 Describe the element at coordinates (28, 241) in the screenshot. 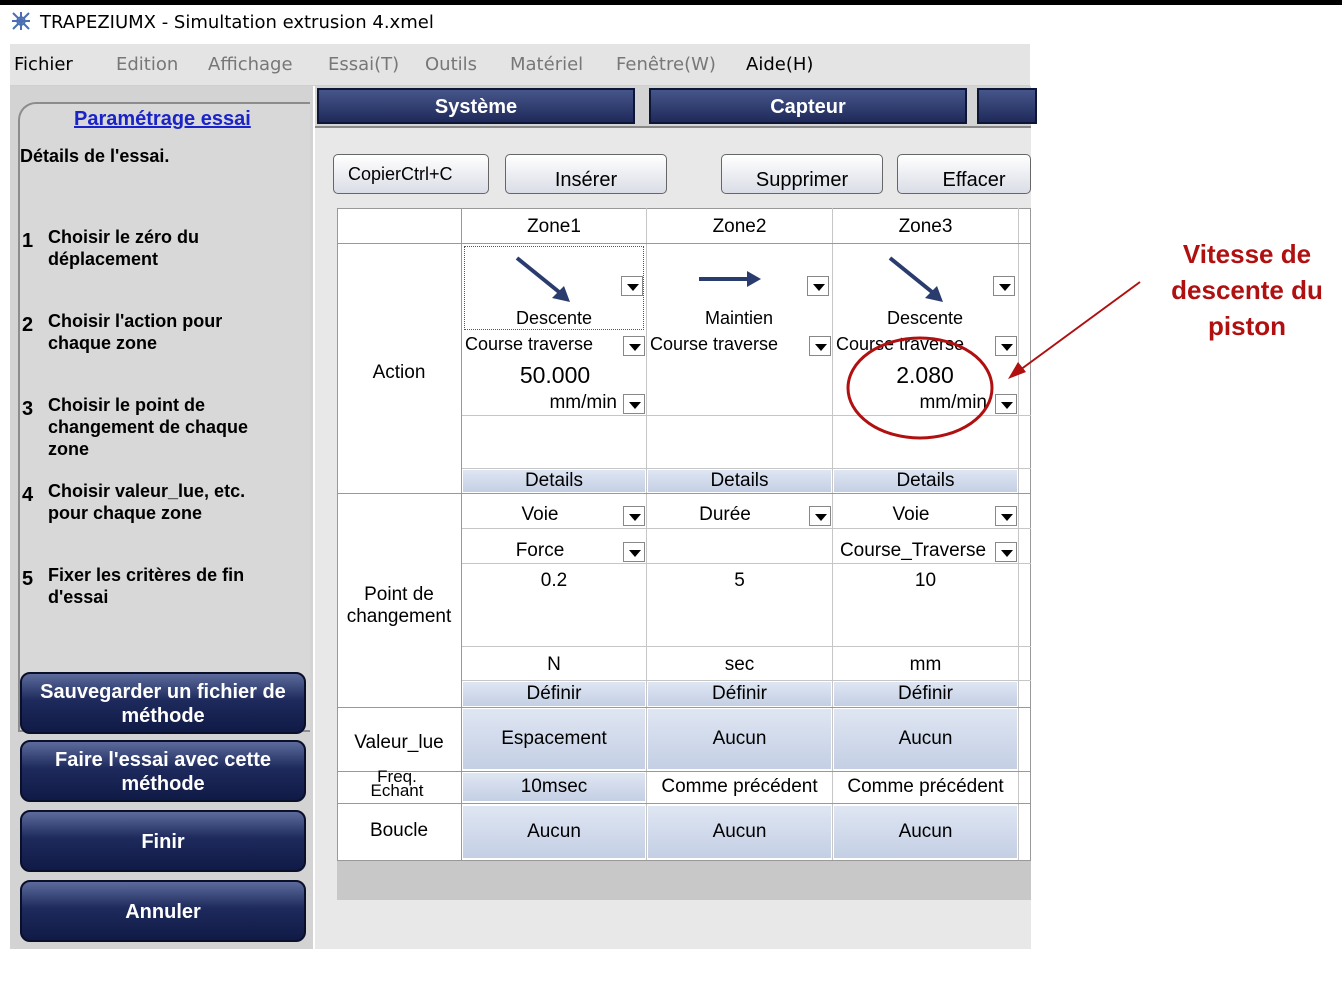

I see `step-number: 1` at that location.